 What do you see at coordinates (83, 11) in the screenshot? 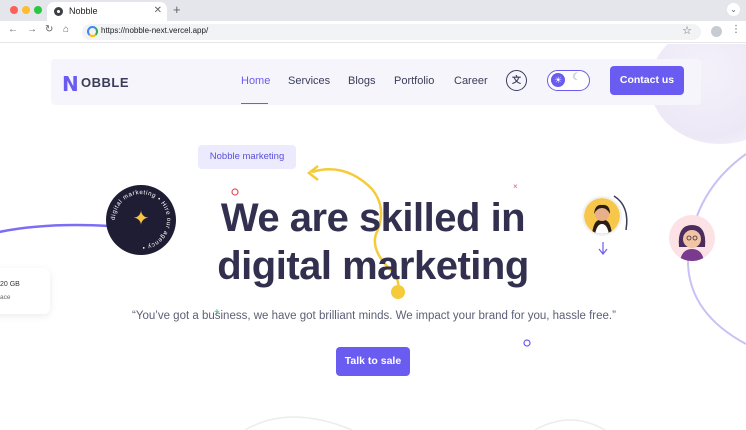
I see `tab-title: Nobble` at bounding box center [83, 11].